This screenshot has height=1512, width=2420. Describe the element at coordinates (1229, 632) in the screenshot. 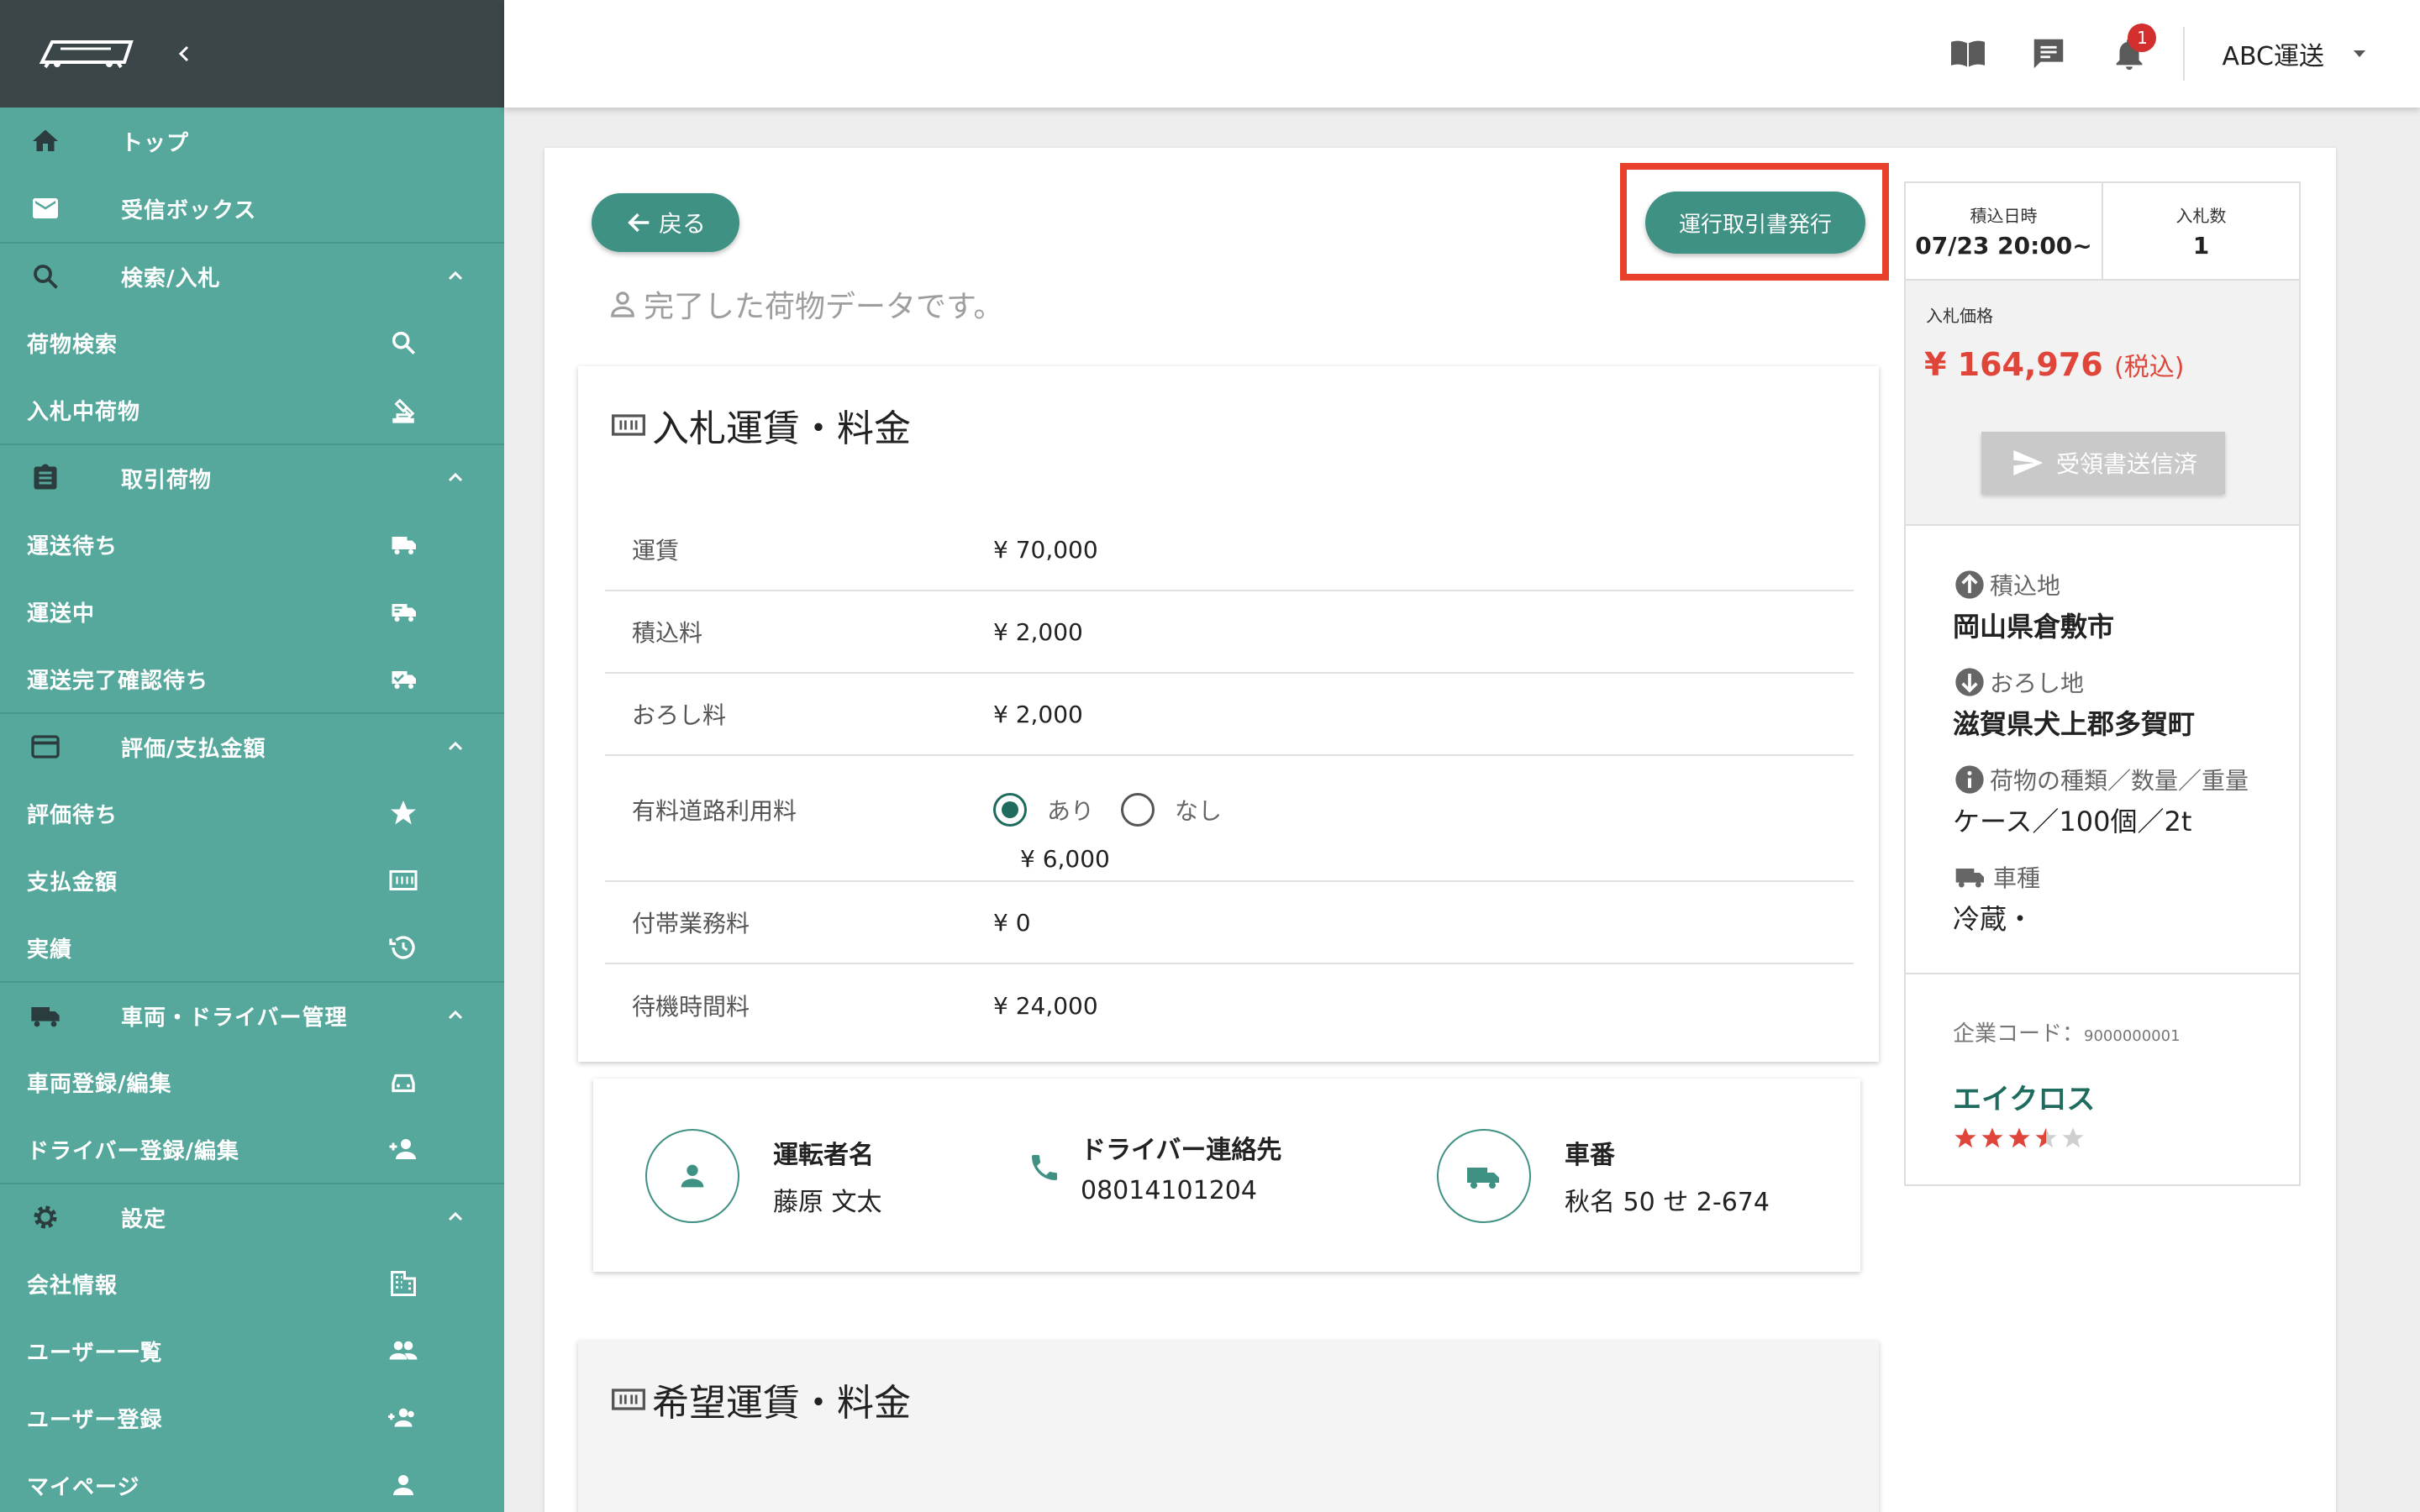

I see `table-row: 積込料 ¥ 2,000` at that location.